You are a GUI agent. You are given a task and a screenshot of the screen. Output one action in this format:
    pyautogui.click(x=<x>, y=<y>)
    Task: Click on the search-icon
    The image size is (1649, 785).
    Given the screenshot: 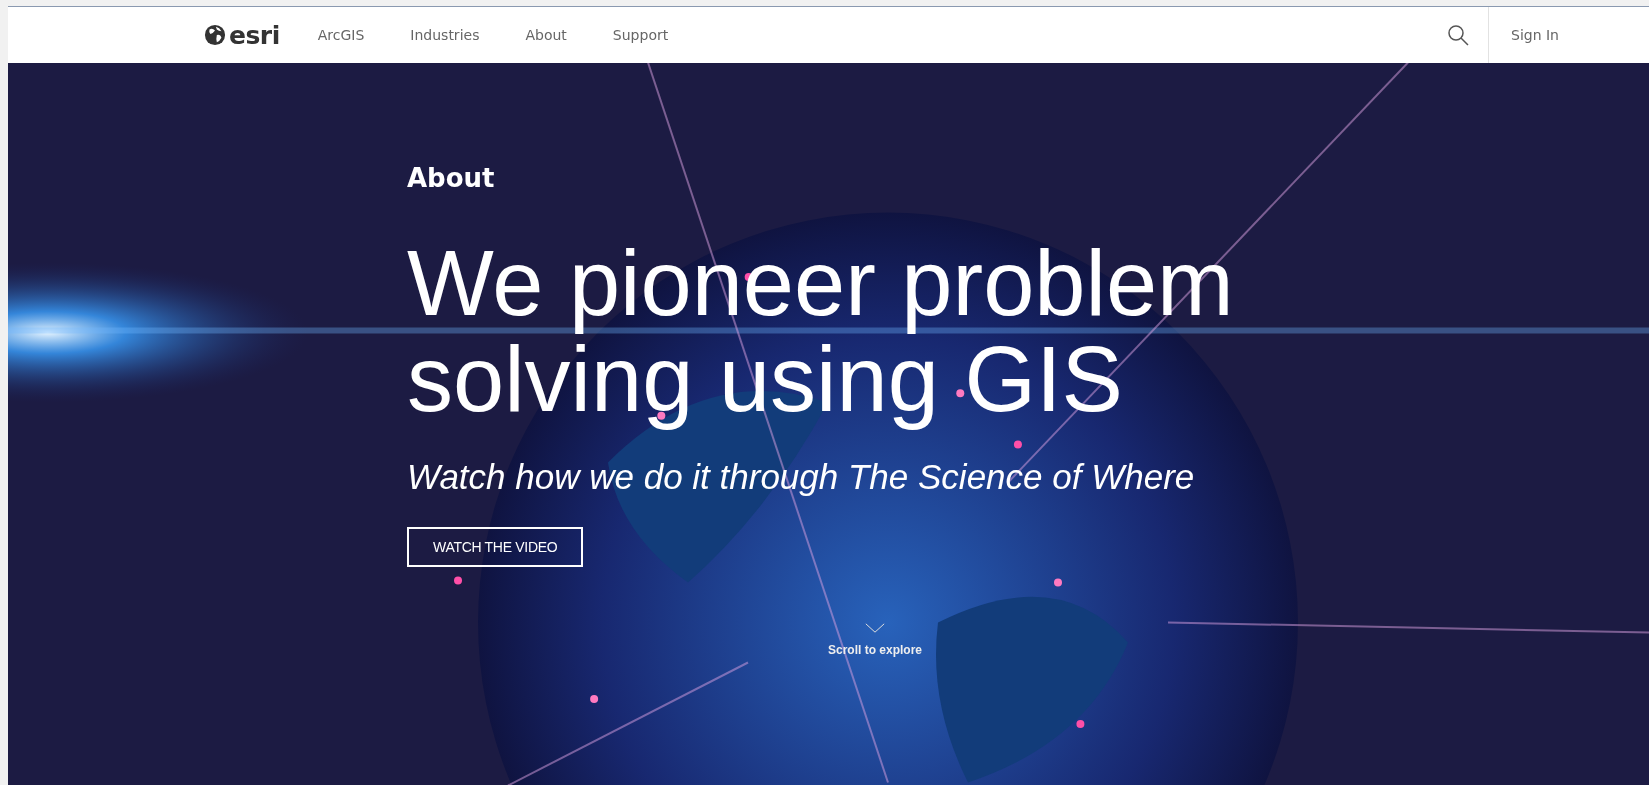 What is the action you would take?
    pyautogui.click(x=1458, y=35)
    